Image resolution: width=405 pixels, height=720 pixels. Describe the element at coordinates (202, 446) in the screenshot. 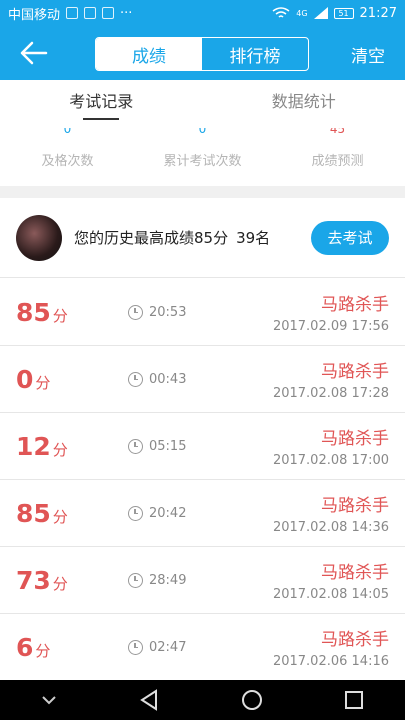

I see `record-row: 12 分 05:15 马路杀手 2017.02.08 17:00` at that location.